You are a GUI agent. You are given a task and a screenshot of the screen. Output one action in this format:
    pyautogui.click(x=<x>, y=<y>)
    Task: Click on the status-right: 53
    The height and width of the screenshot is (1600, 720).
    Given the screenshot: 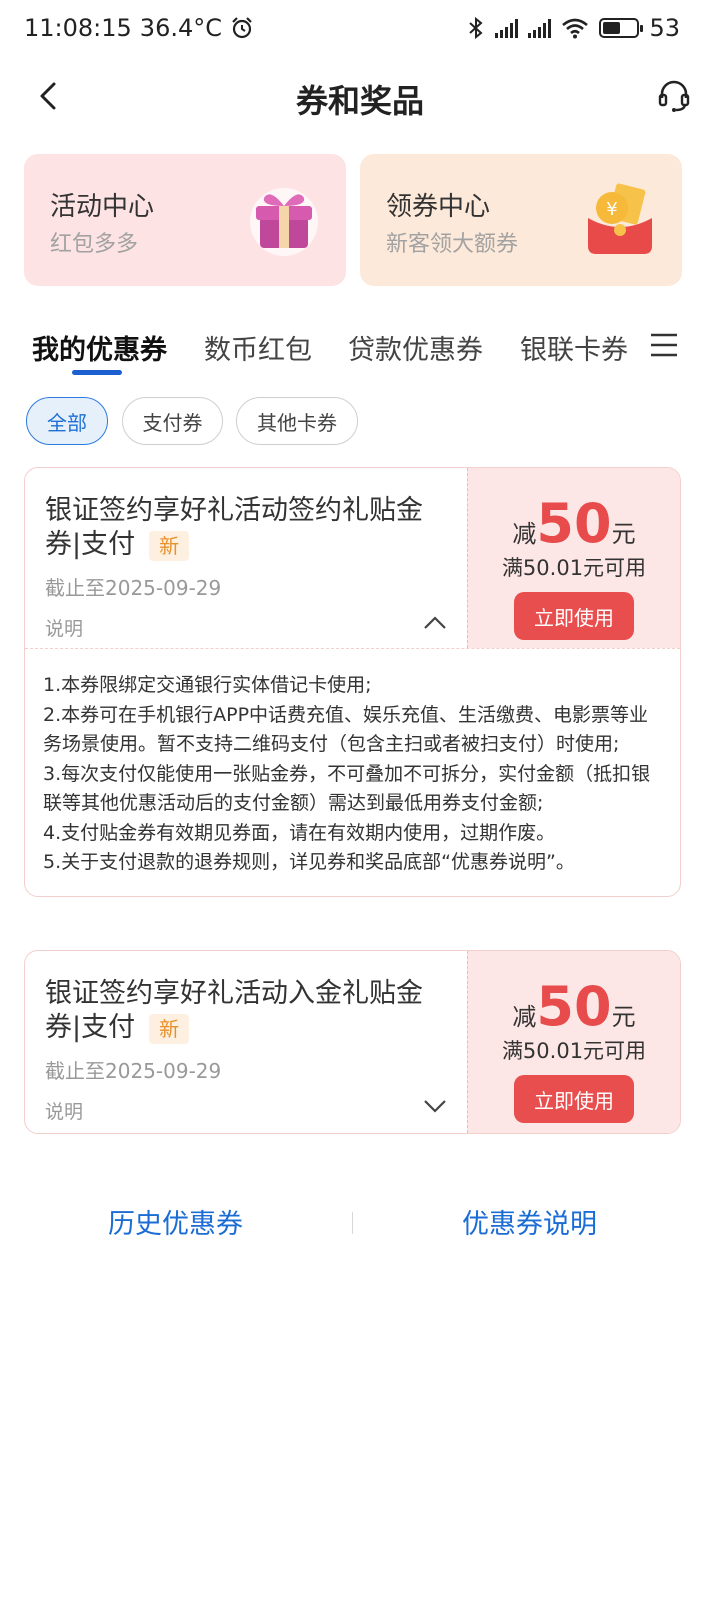 What is the action you would take?
    pyautogui.click(x=573, y=28)
    